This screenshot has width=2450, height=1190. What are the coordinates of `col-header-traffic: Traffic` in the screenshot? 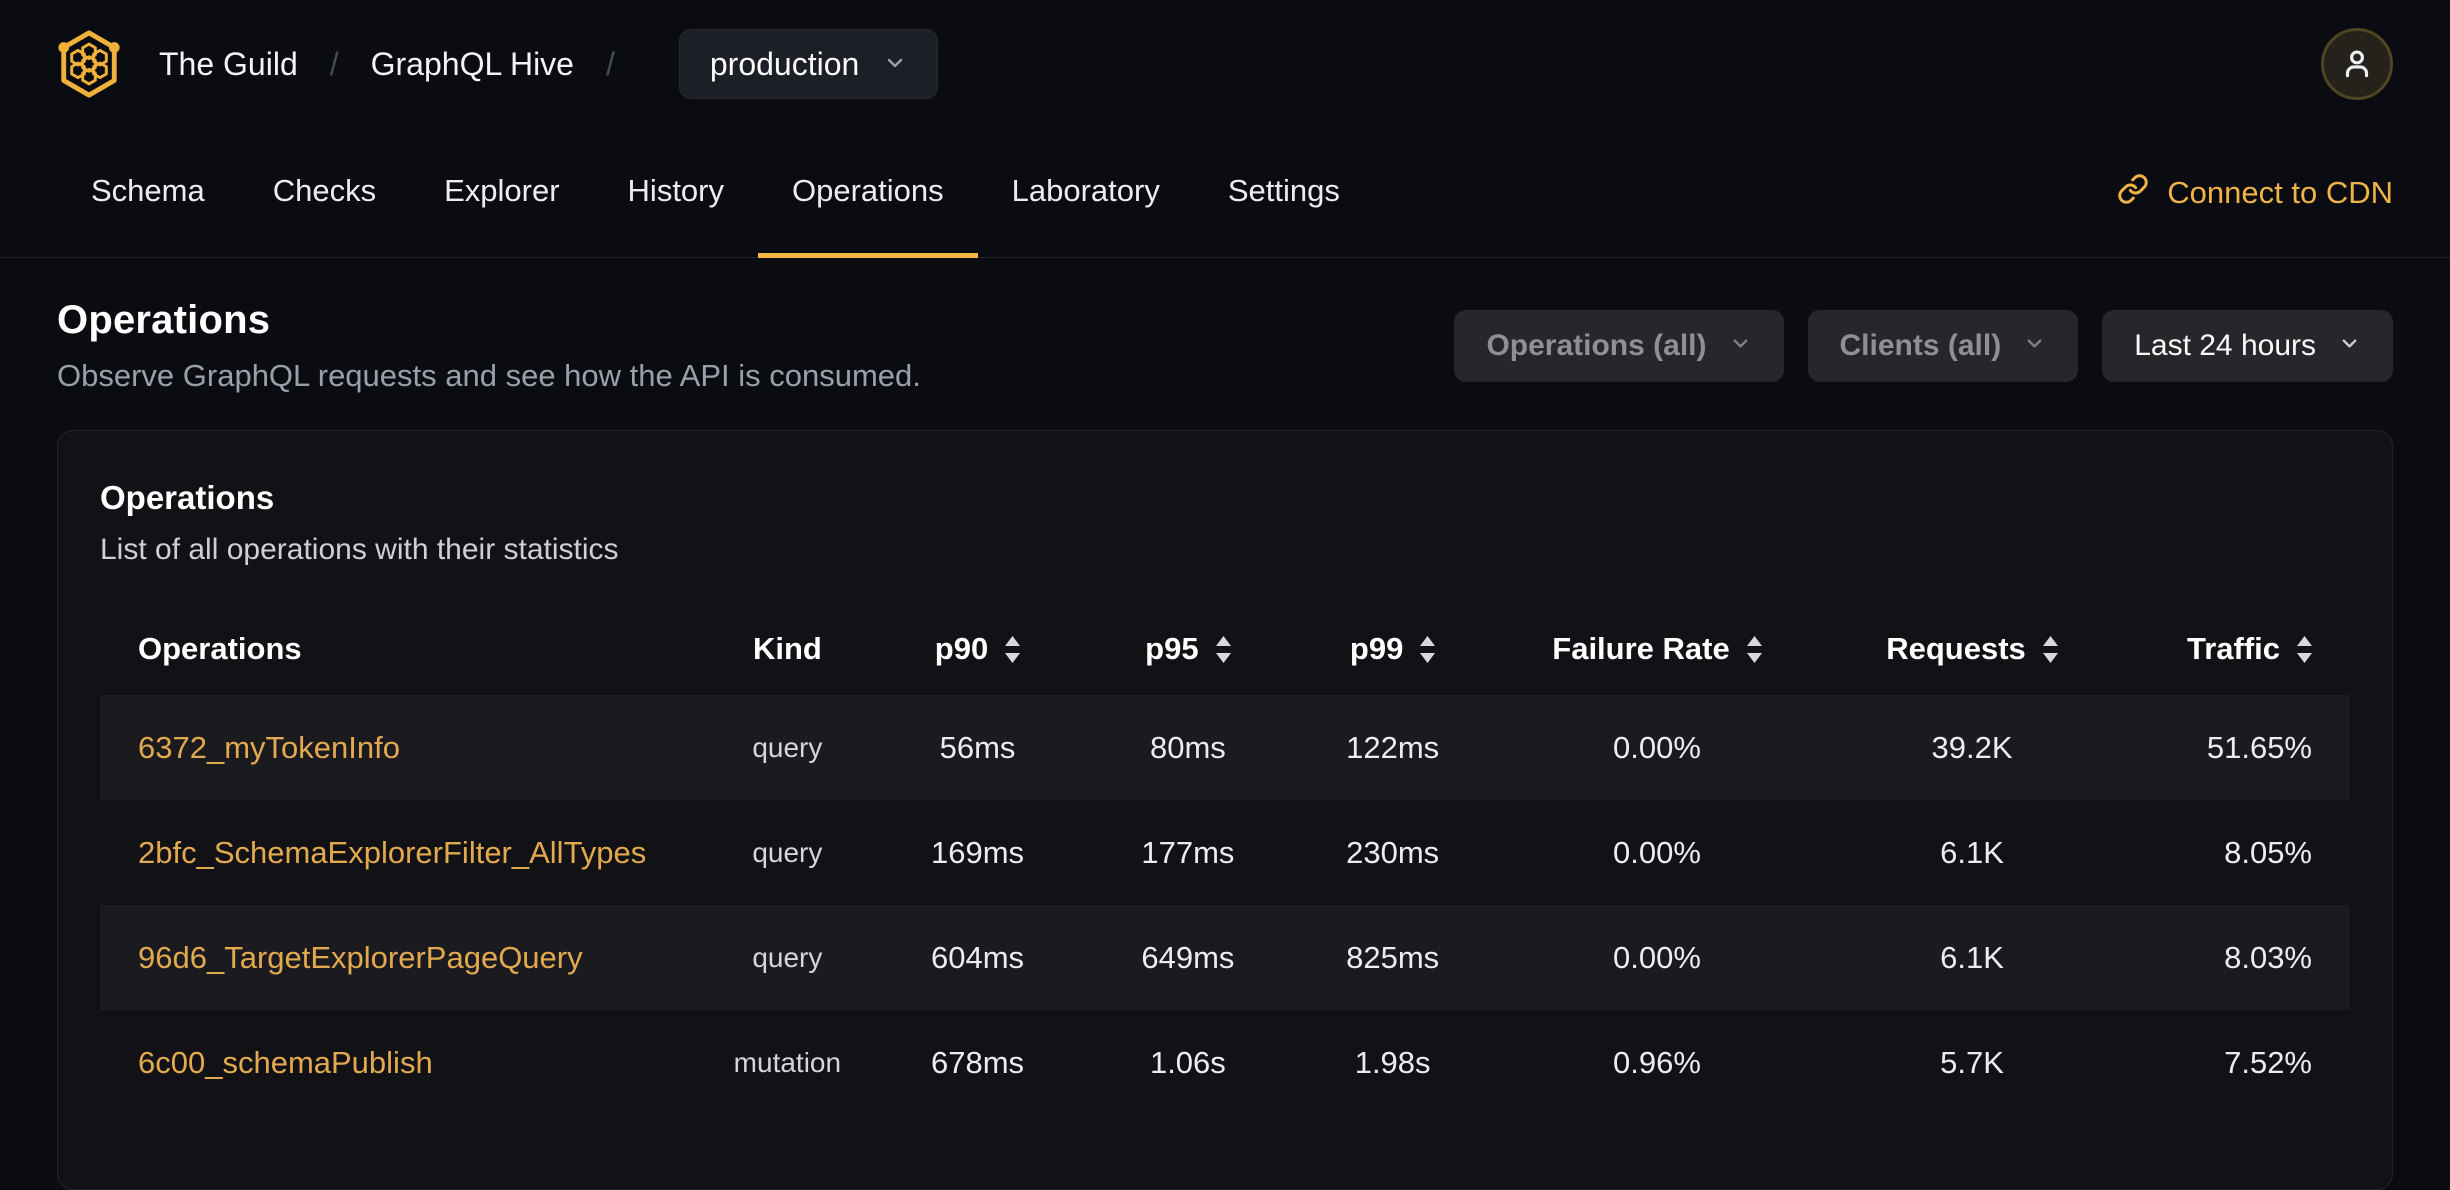 It's located at (2238, 649).